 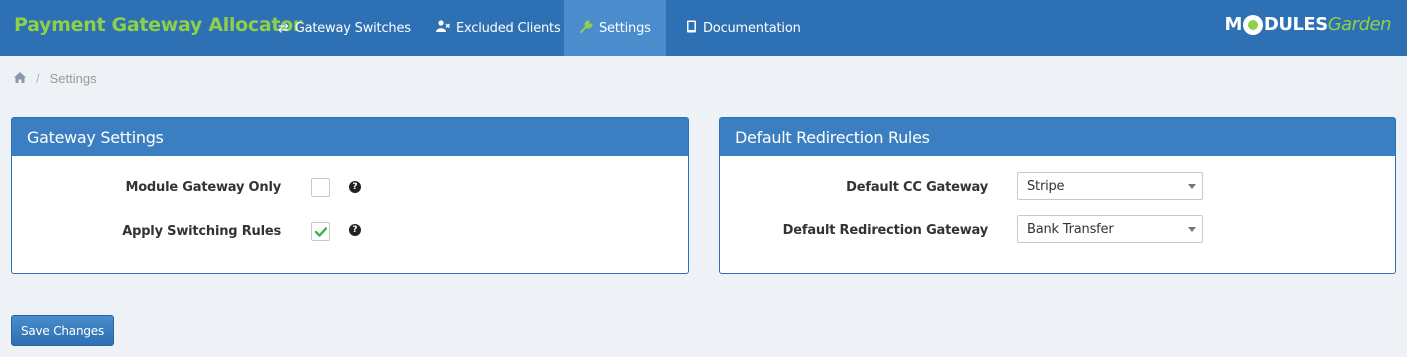 What do you see at coordinates (62, 330) in the screenshot?
I see `save-changes-button: Save Changes` at bounding box center [62, 330].